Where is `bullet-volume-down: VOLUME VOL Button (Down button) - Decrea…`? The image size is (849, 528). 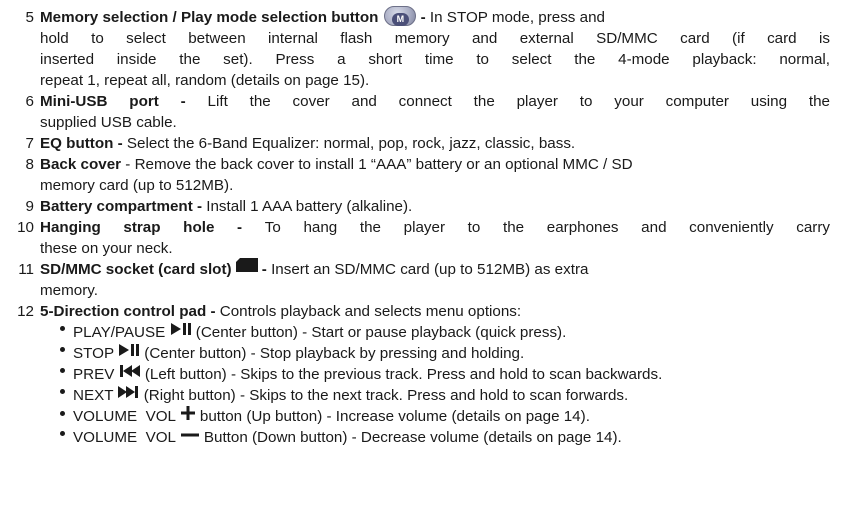
bullet-volume-down: VOLUME VOL Button (Down button) - Decrea… is located at coordinates (450, 437).